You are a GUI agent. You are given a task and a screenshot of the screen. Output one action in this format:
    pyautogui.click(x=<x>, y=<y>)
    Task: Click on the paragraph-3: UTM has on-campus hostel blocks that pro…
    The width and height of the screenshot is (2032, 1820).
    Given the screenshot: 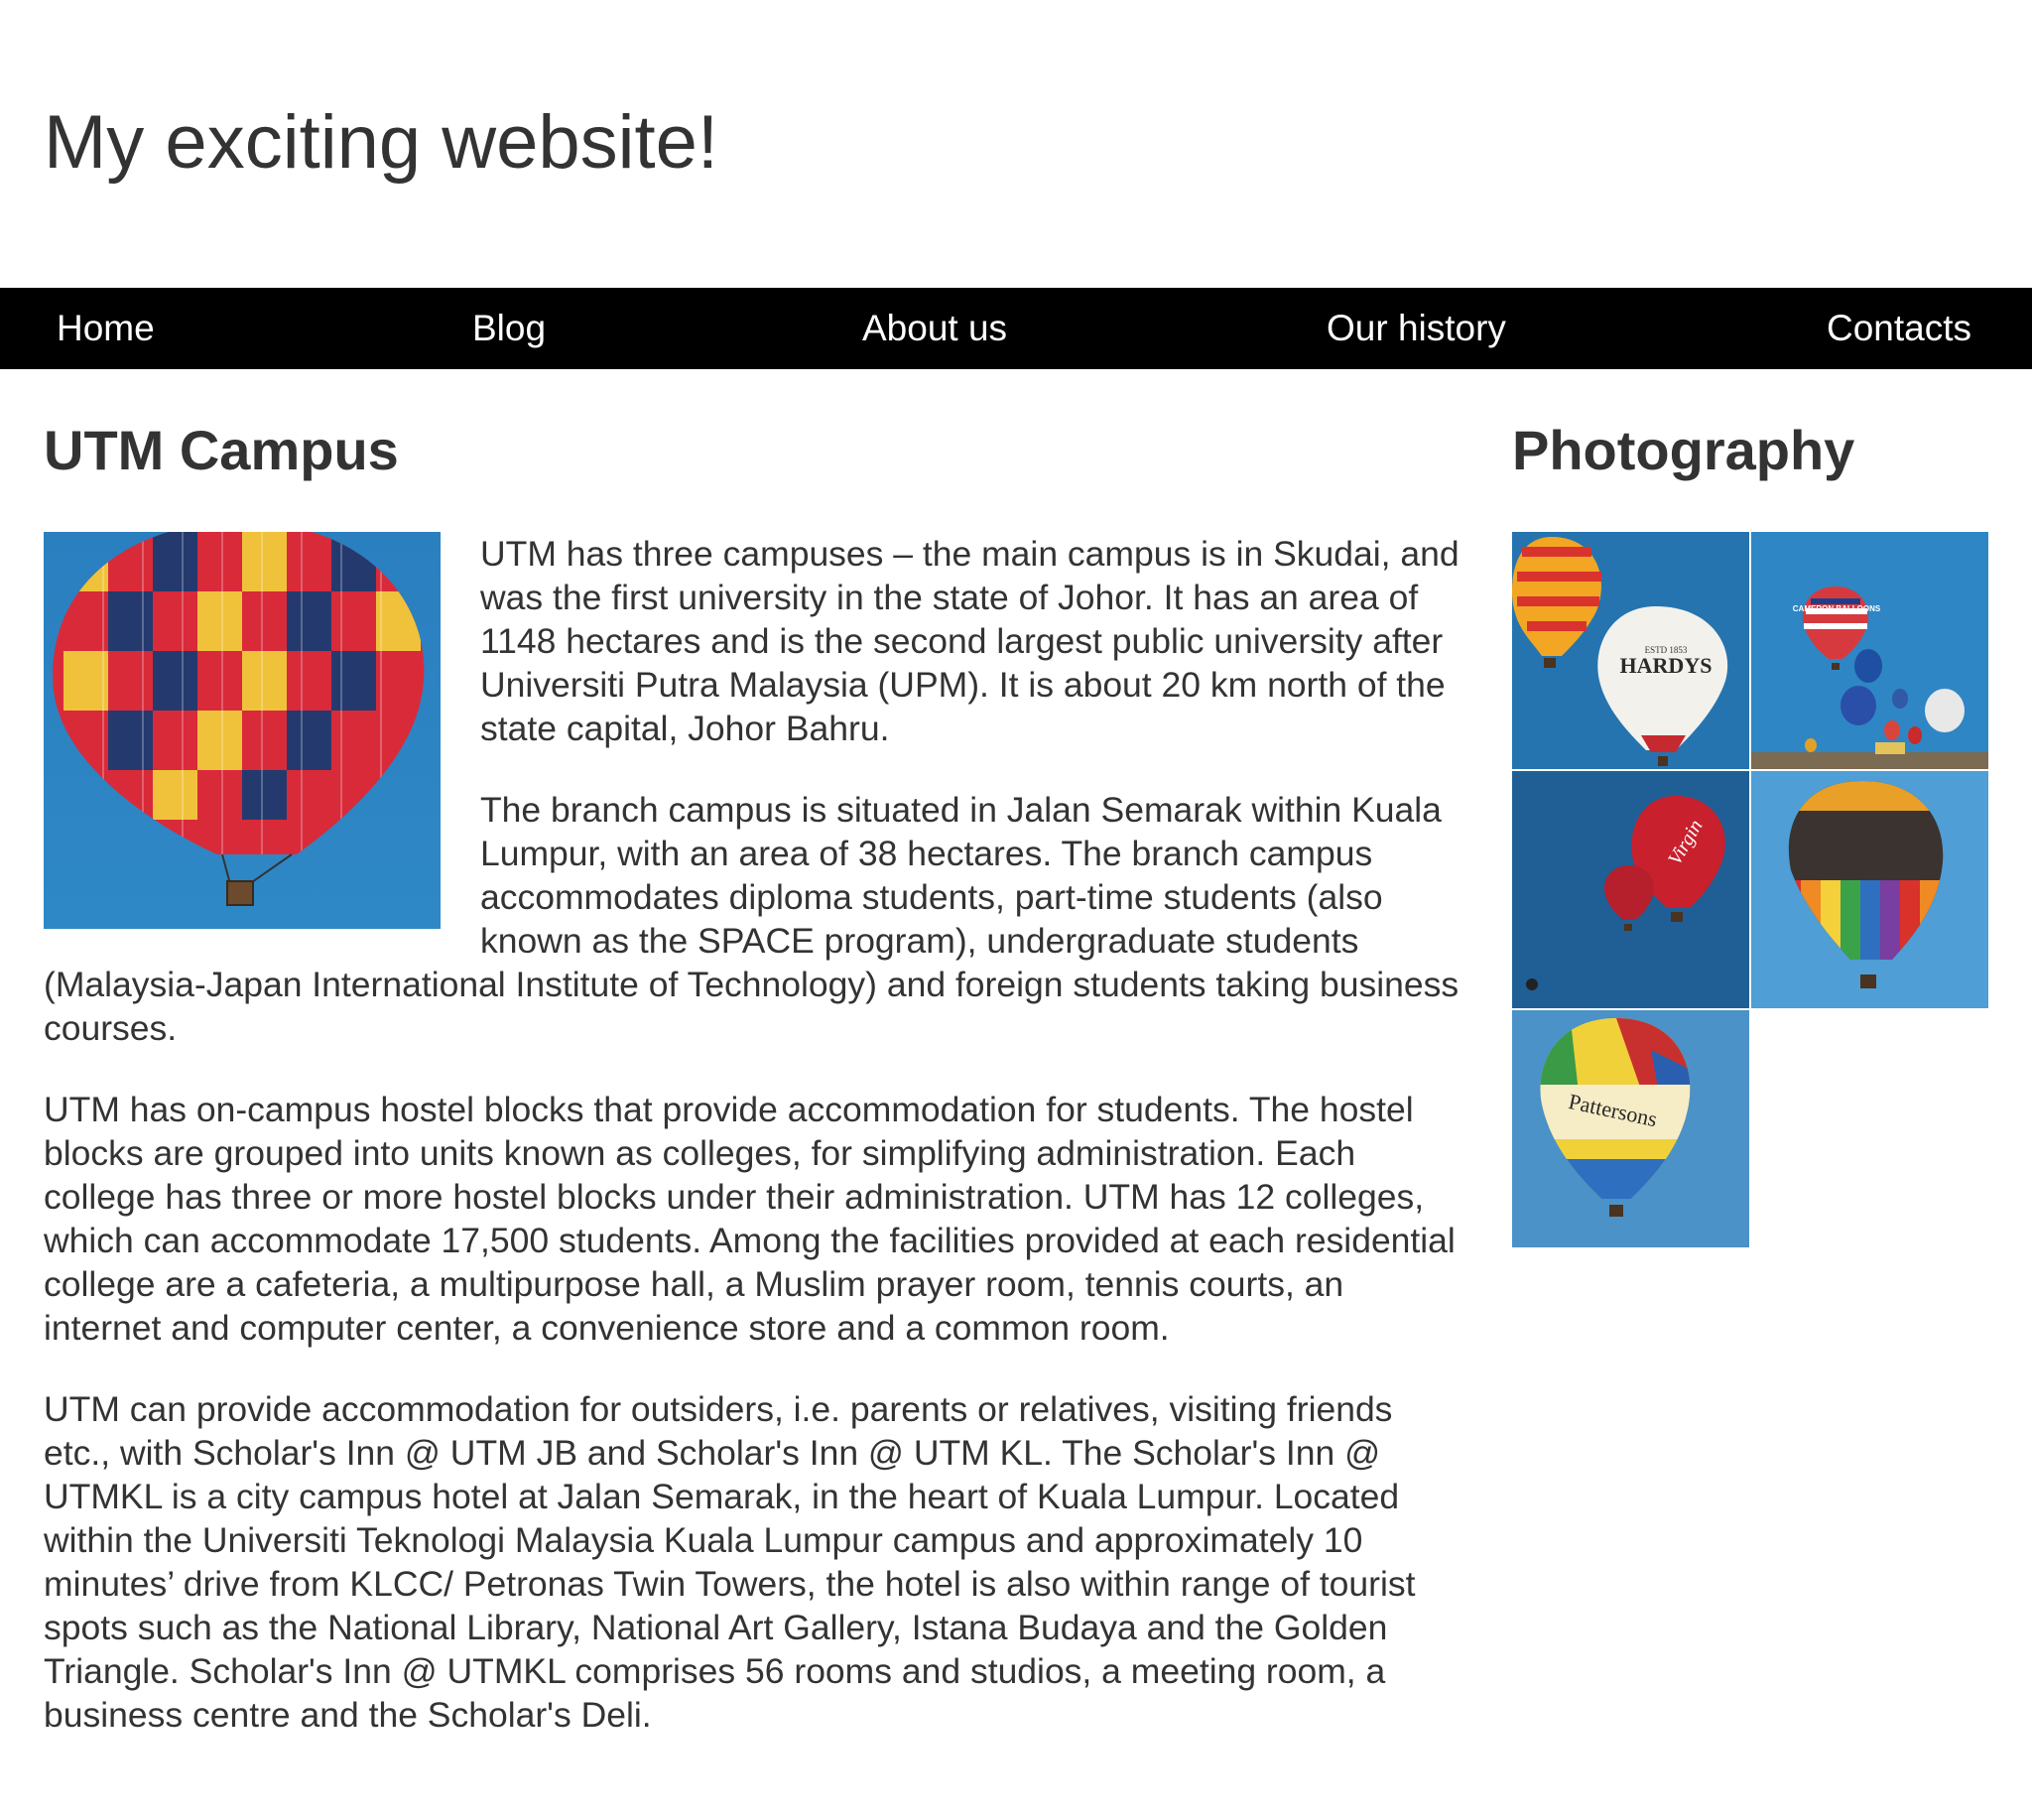 What is the action you would take?
    pyautogui.click(x=750, y=1219)
    